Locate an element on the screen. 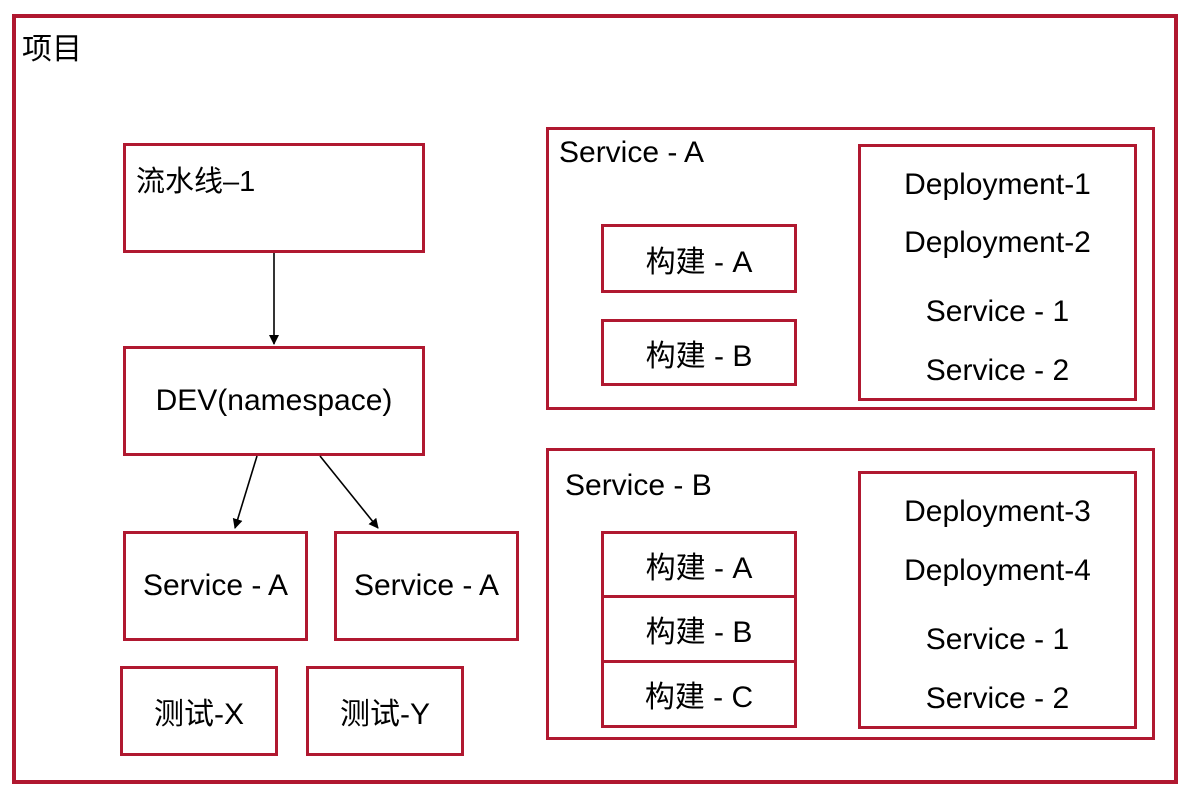 The height and width of the screenshot is (792, 1188). group-a-resource-3: Service - 1 is located at coordinates (997, 311).